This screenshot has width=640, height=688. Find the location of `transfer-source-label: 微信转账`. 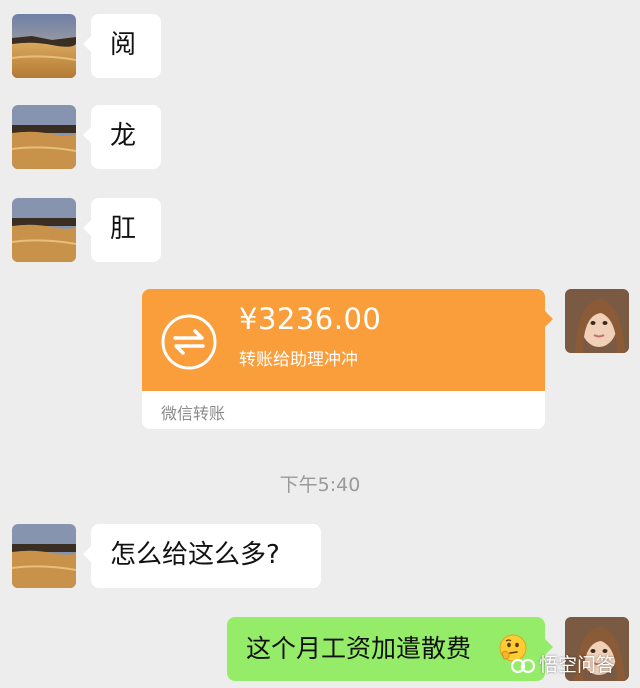

transfer-source-label: 微信转账 is located at coordinates (193, 413).